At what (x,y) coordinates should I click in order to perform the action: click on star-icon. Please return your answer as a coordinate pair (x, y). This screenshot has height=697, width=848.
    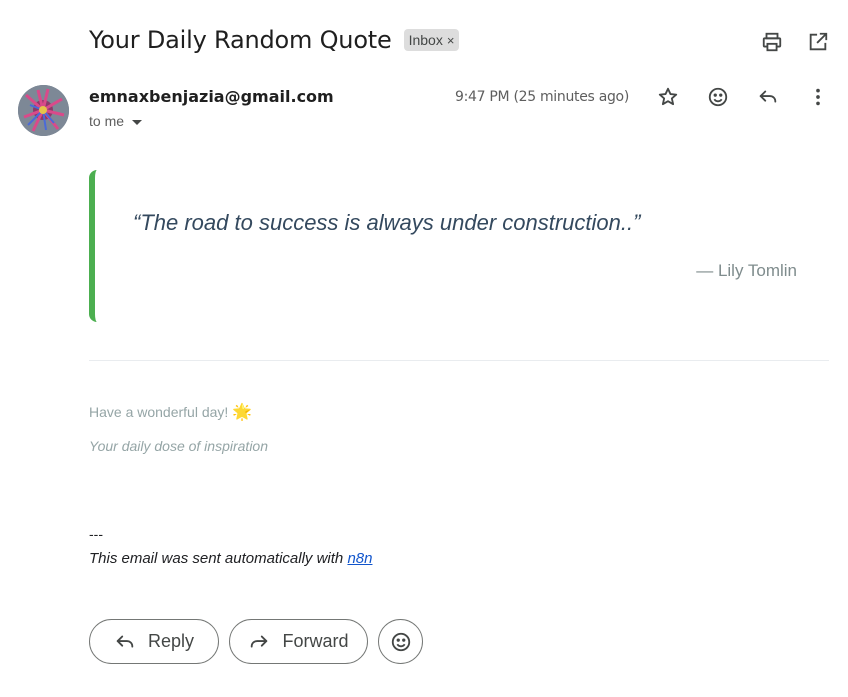
    Looking at the image, I should click on (668, 97).